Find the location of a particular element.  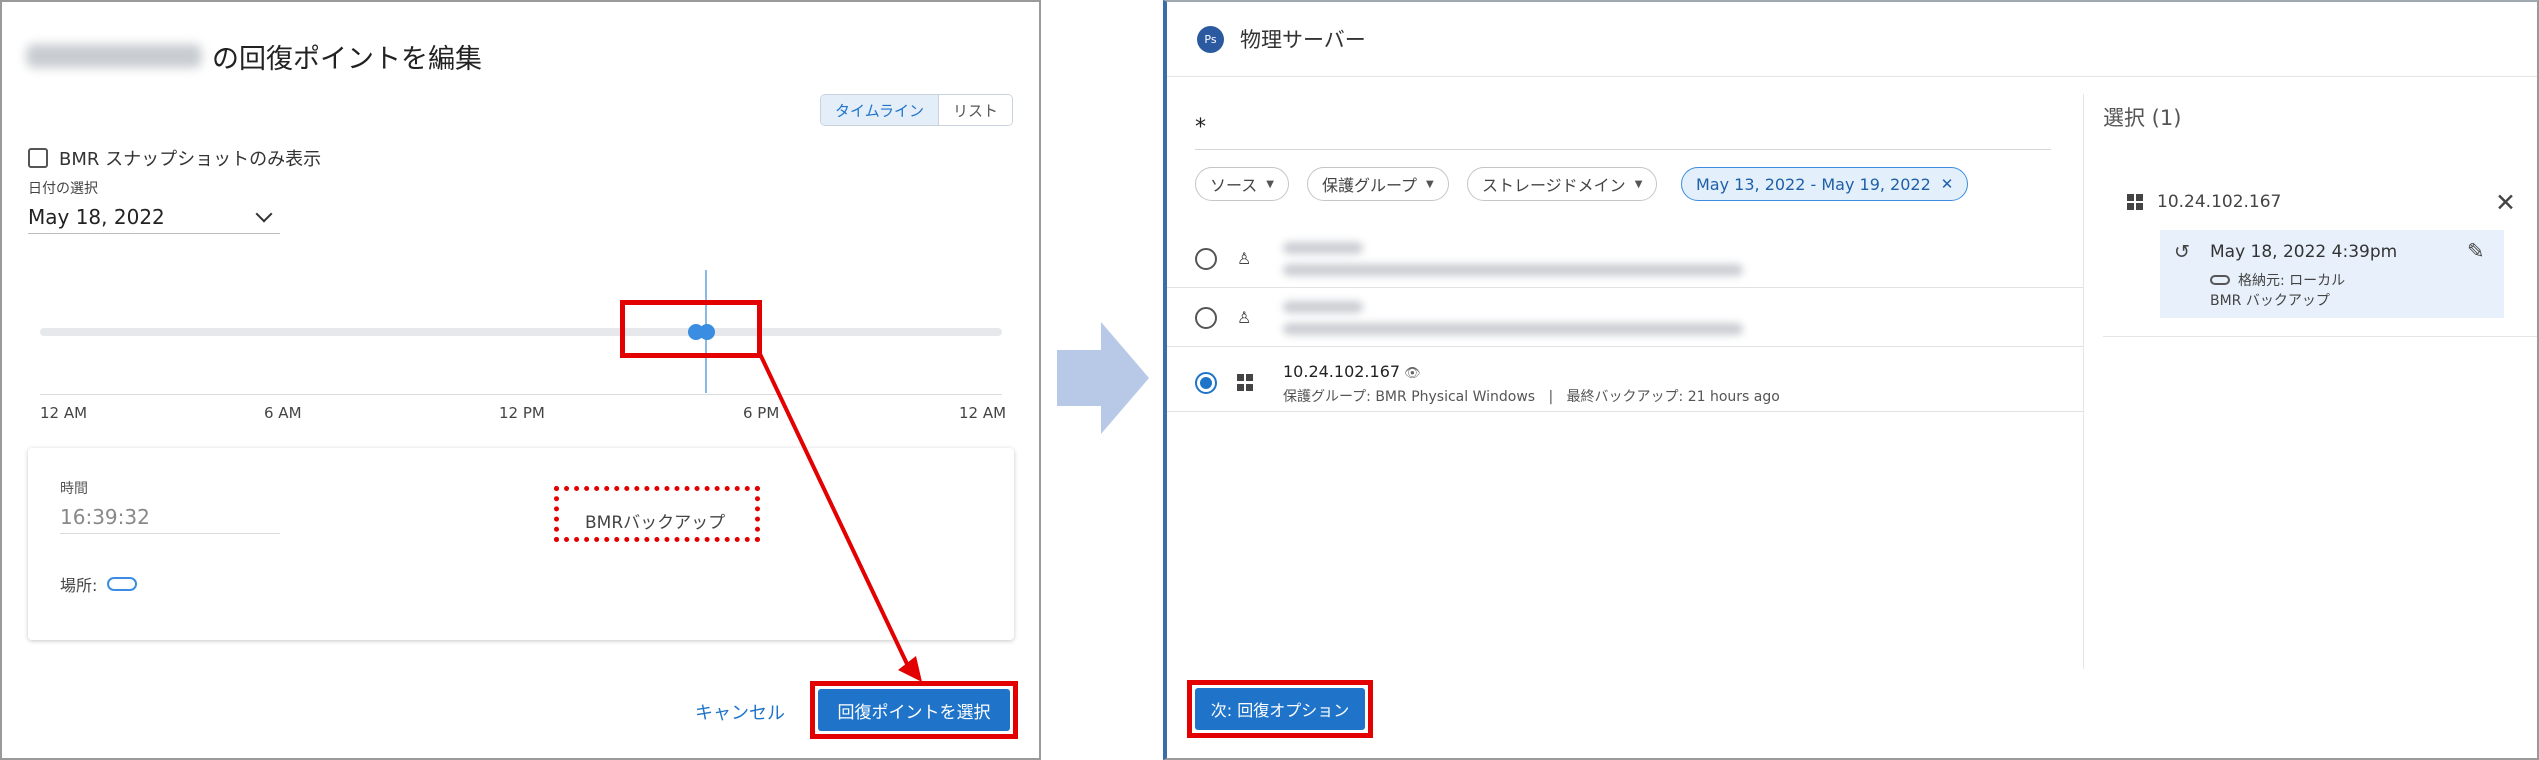

highlight-next-button is located at coordinates (1280, 709).